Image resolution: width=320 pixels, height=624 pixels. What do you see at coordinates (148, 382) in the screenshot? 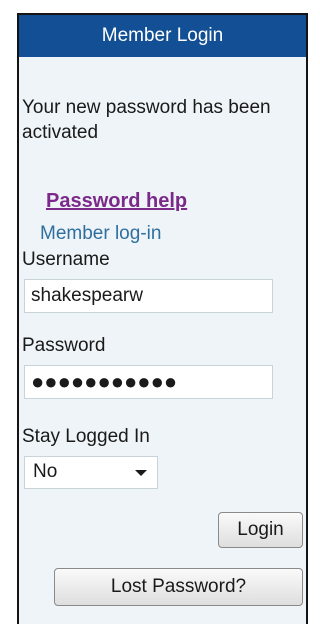
I see `password-field: ●●●●●●●●●●●` at bounding box center [148, 382].